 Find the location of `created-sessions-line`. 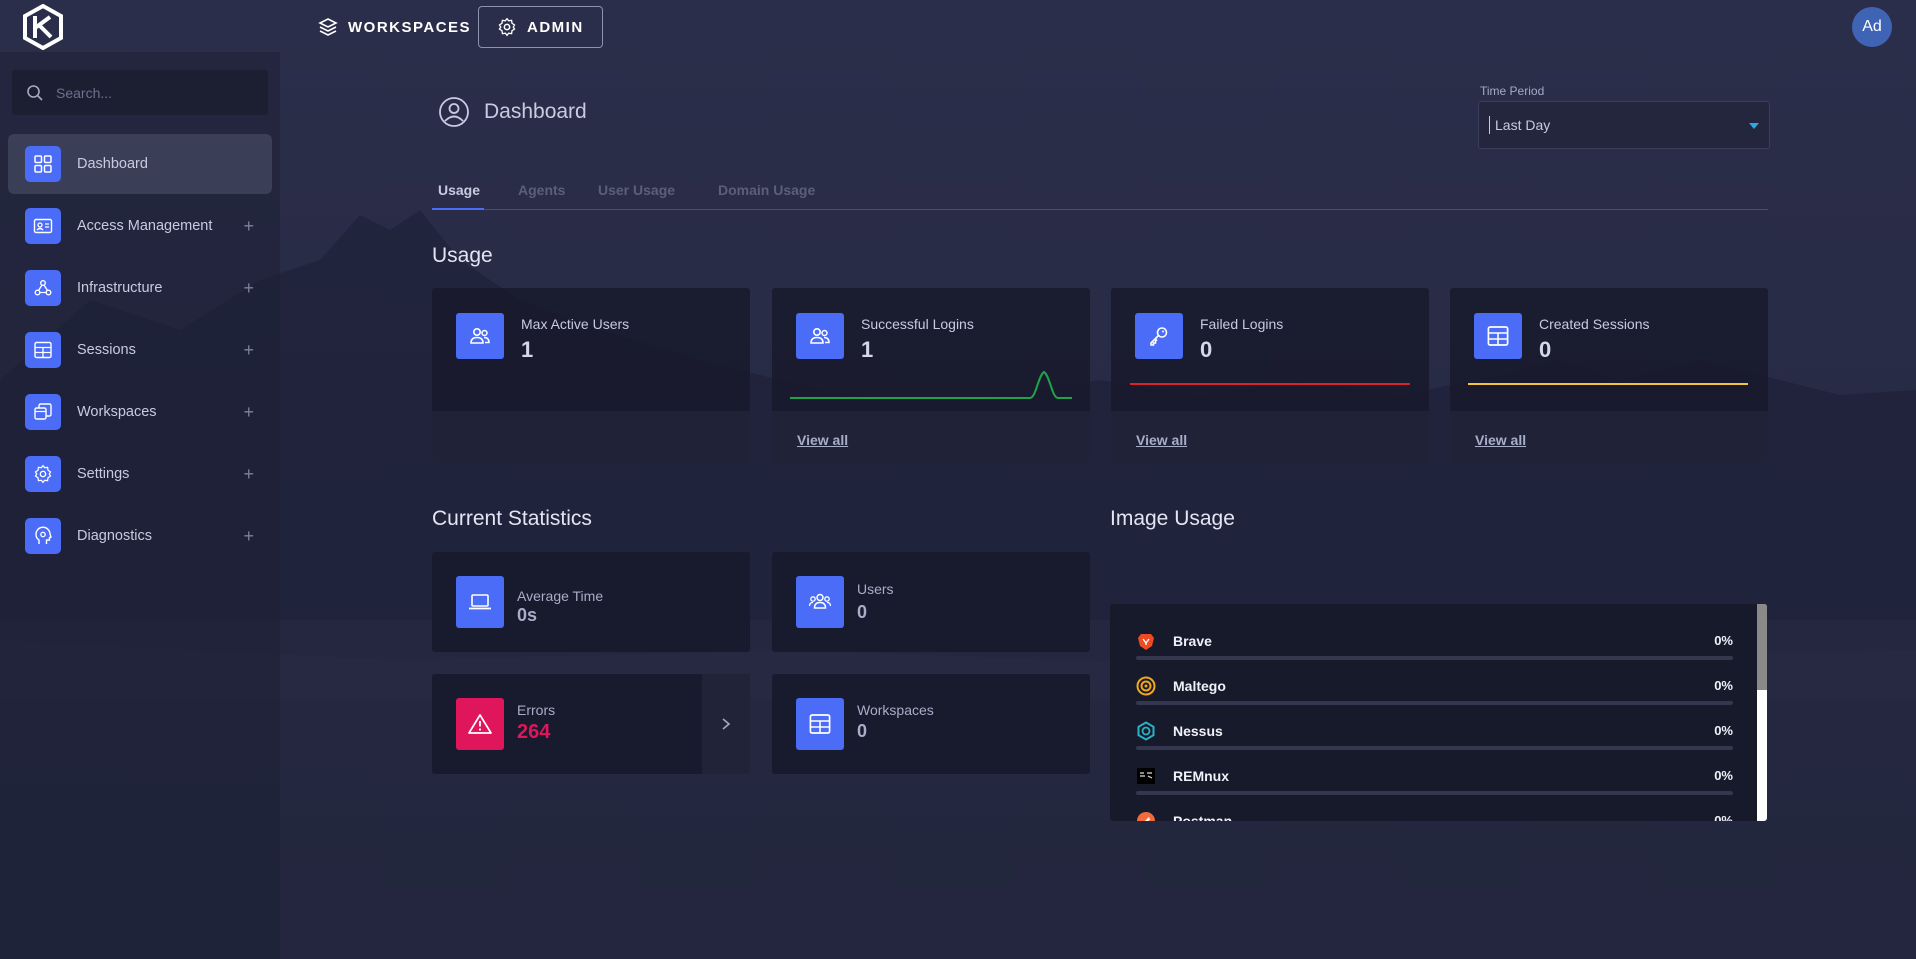

created-sessions-line is located at coordinates (1608, 384).